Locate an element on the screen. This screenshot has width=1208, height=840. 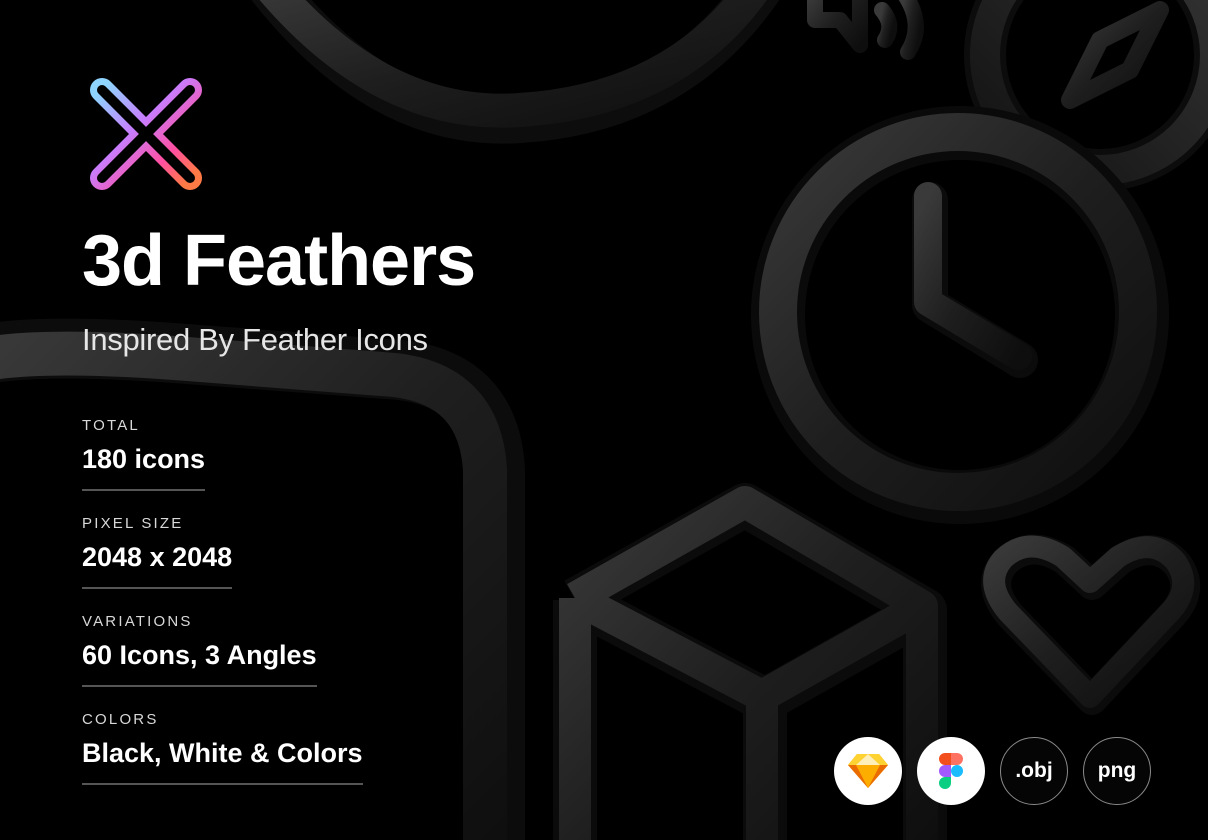
spec-label: VARIATIONS is located at coordinates (137, 621).